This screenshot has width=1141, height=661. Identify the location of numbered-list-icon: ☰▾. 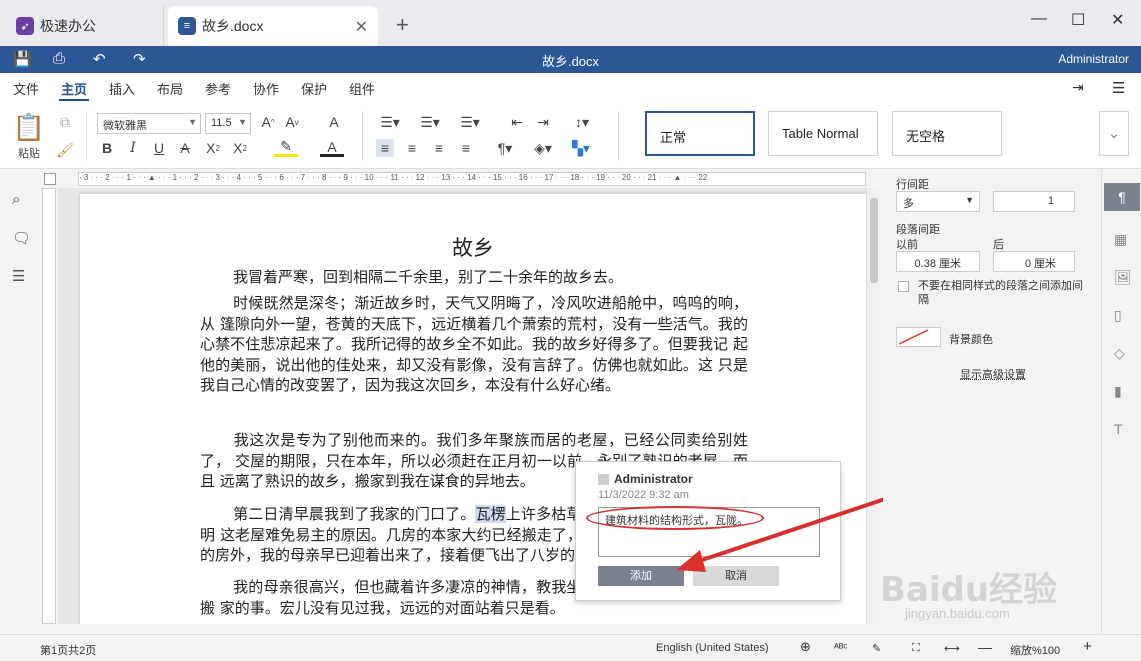
(430, 122).